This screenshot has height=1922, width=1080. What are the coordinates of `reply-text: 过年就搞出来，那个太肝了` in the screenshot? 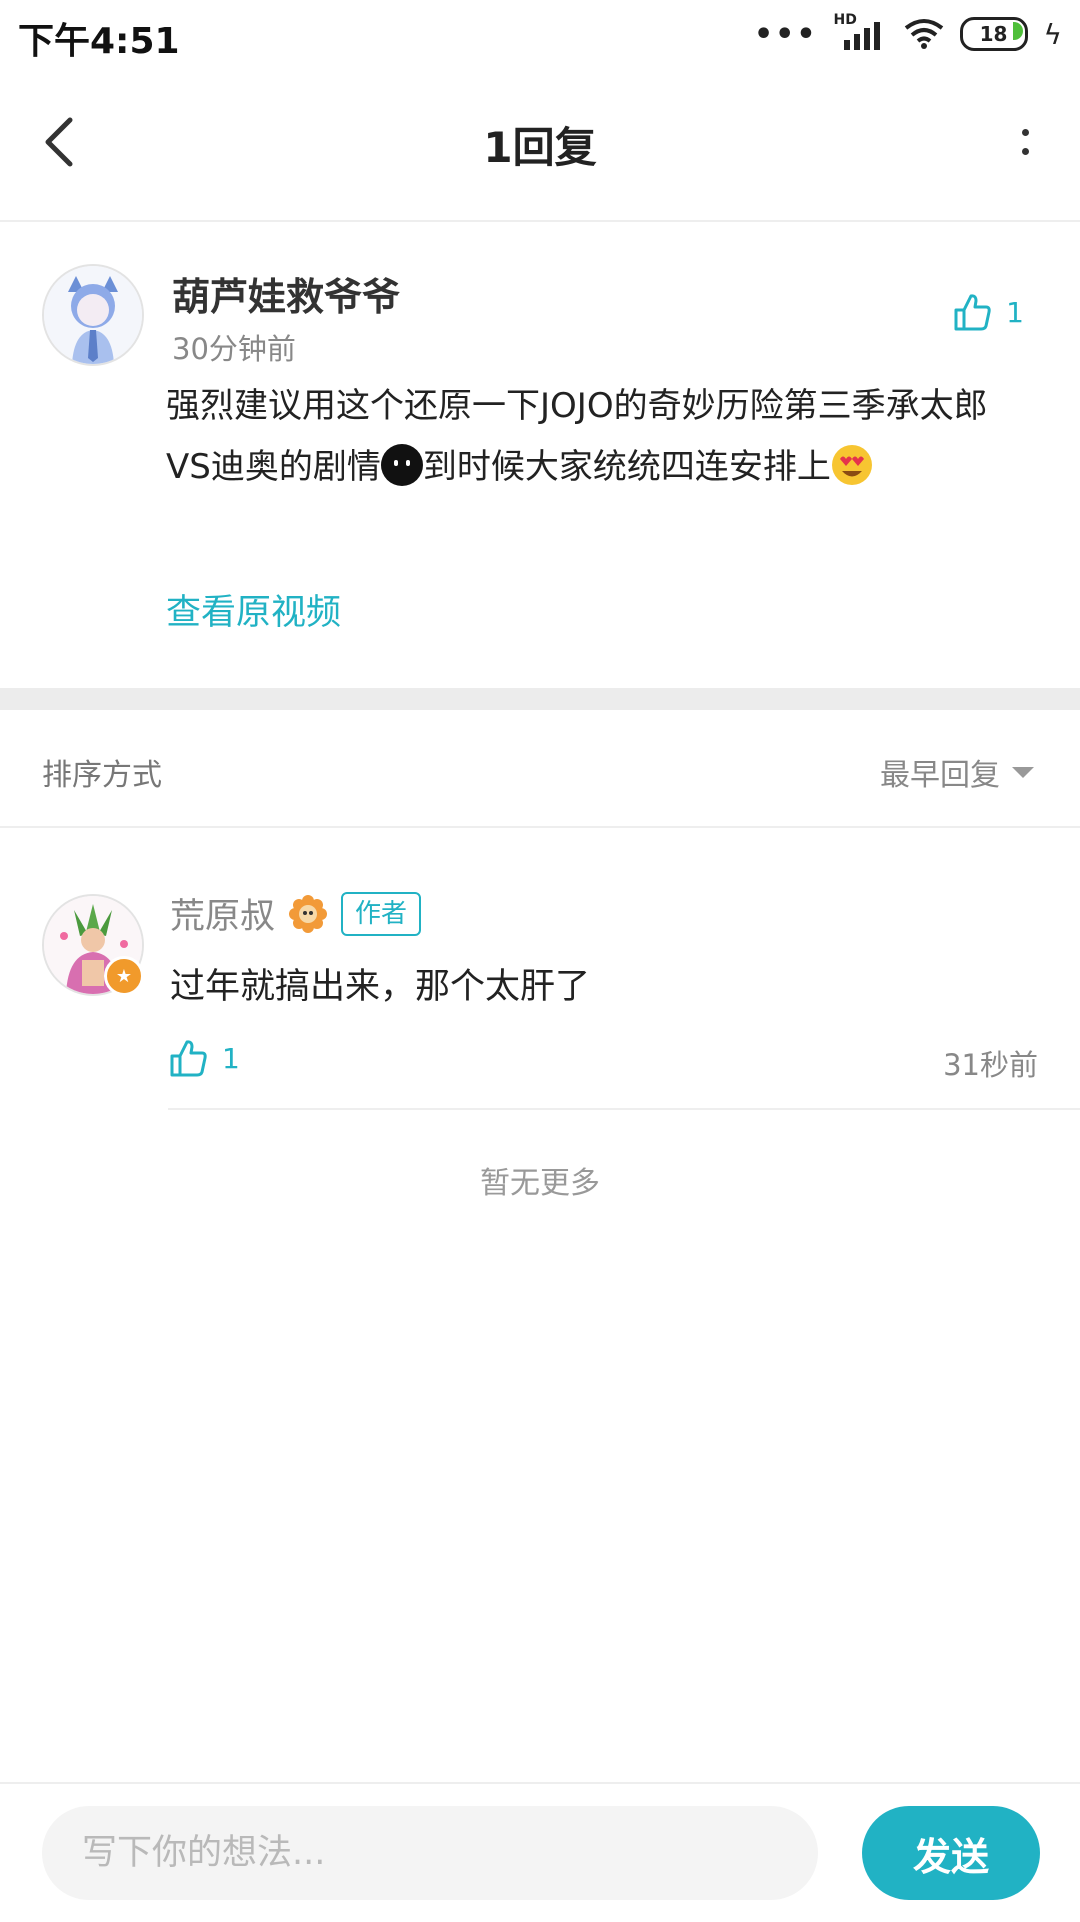 It's located at (380, 987).